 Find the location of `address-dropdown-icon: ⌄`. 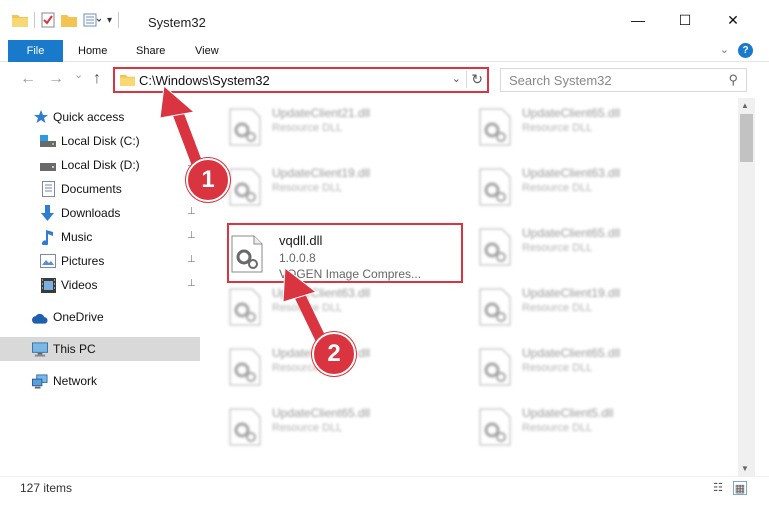

address-dropdown-icon: ⌄ is located at coordinates (456, 78).